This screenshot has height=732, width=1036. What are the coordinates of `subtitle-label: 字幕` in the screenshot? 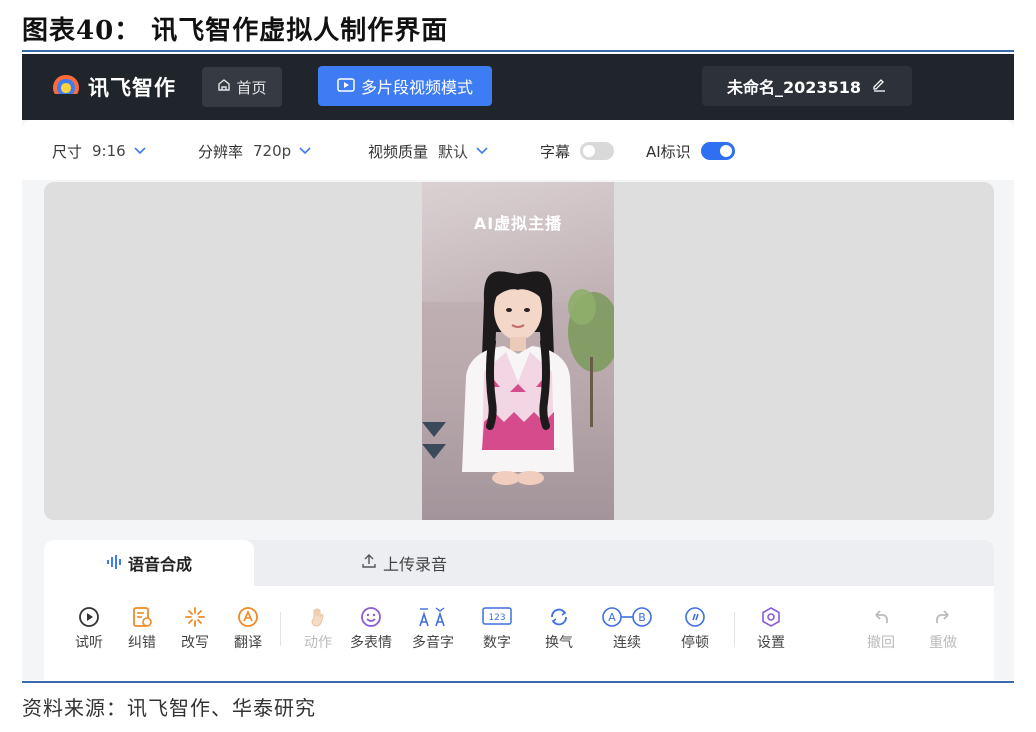 It's located at (555, 151).